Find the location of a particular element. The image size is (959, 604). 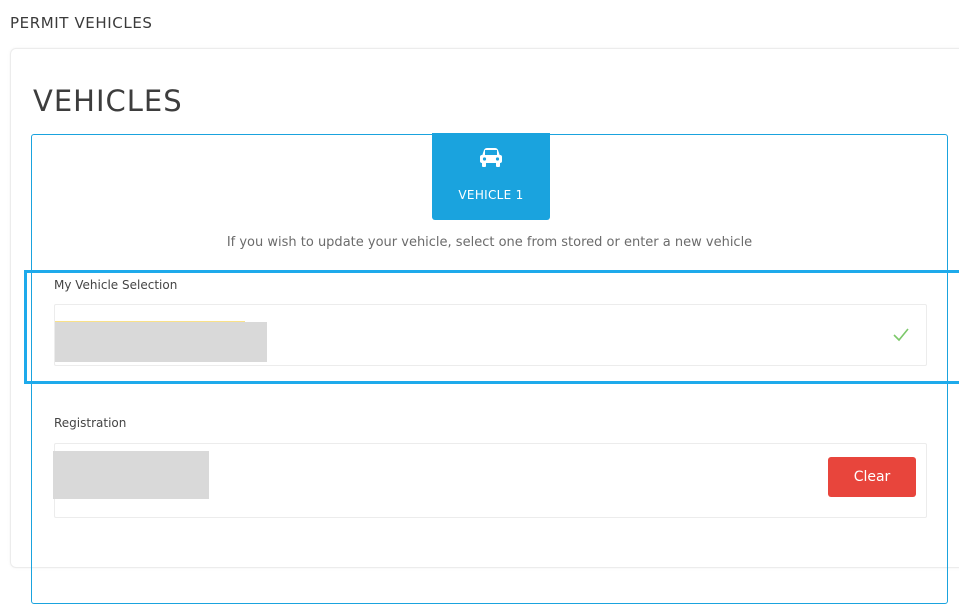

tab-vehicle-1: VEHICLE 1 is located at coordinates (491, 176).